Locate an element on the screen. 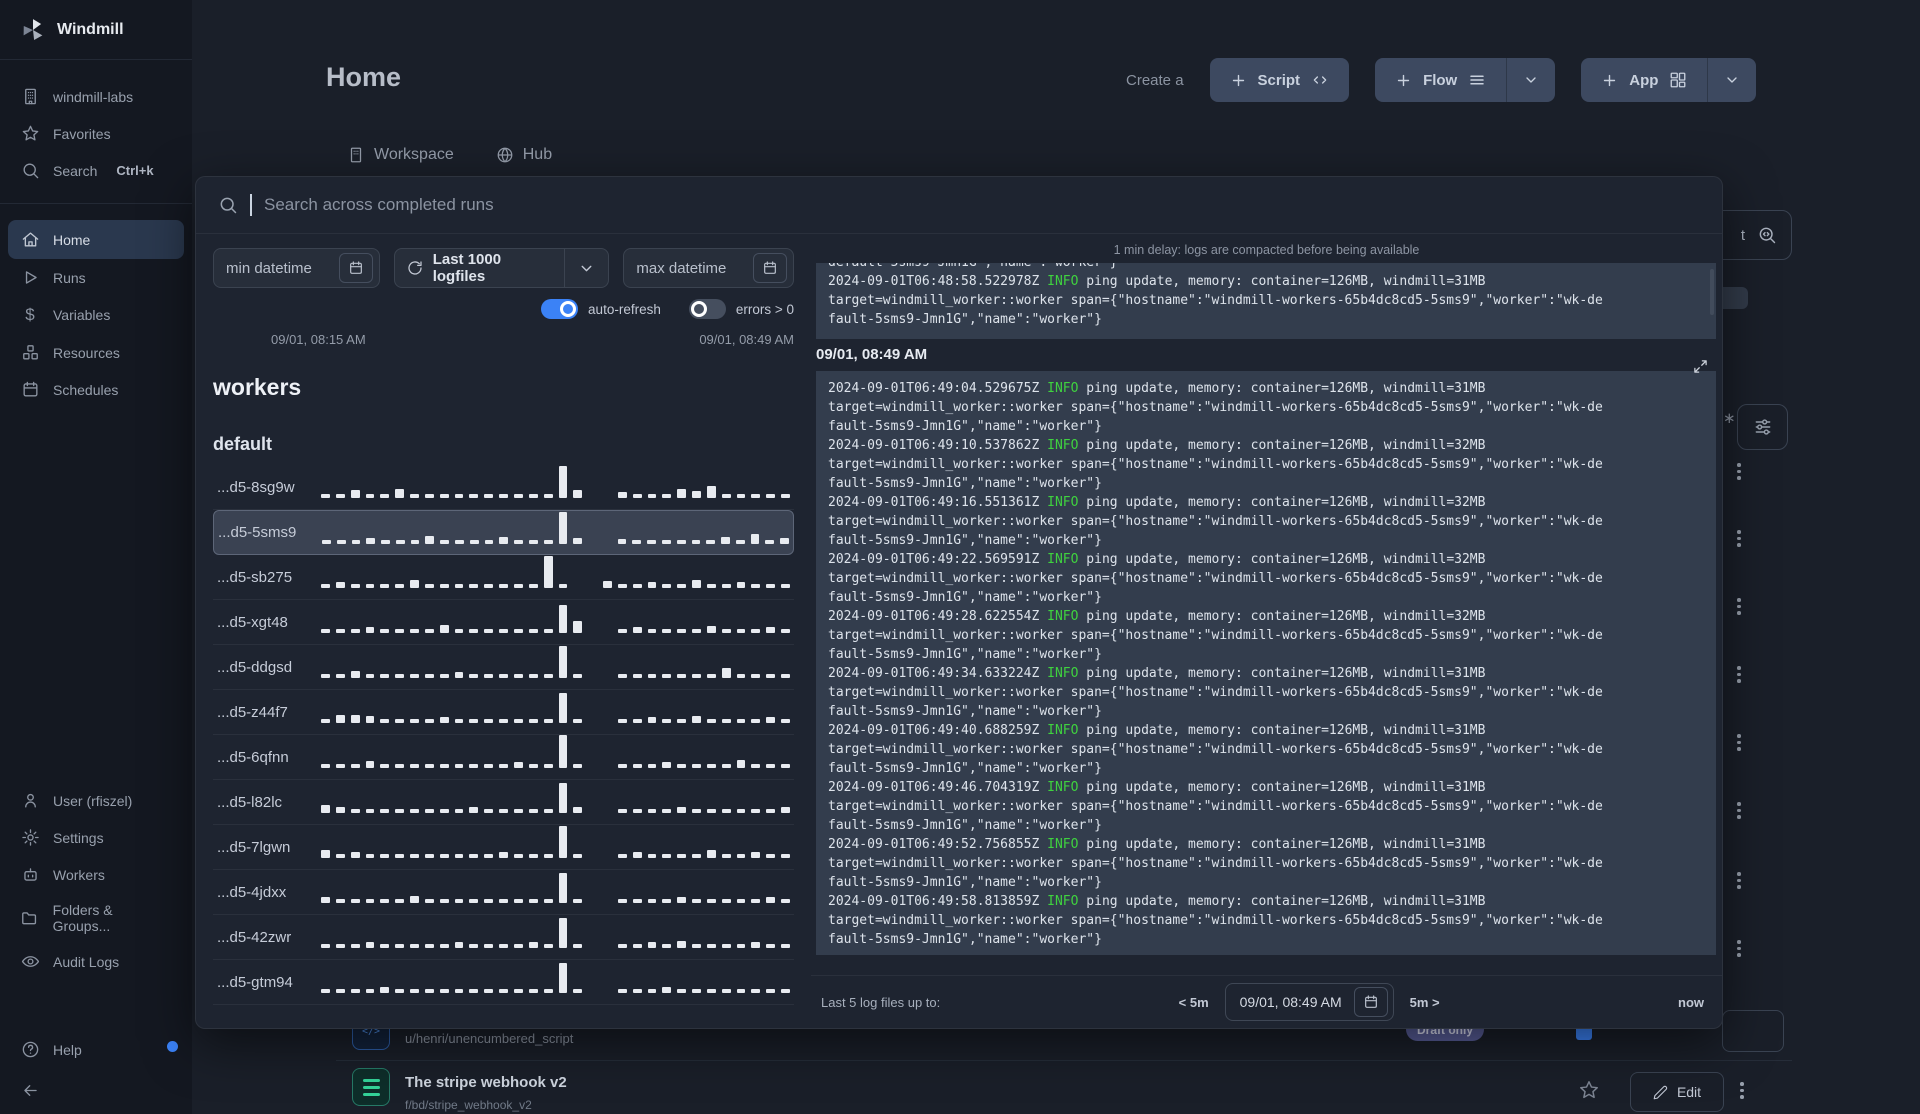  sidebar-item-resources: Resources is located at coordinates (96, 352).